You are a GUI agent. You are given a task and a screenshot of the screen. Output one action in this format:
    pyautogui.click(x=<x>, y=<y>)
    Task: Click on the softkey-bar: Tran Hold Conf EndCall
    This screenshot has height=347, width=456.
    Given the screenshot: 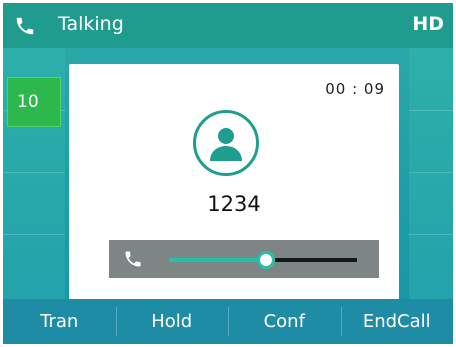 What is the action you would take?
    pyautogui.click(x=228, y=321)
    